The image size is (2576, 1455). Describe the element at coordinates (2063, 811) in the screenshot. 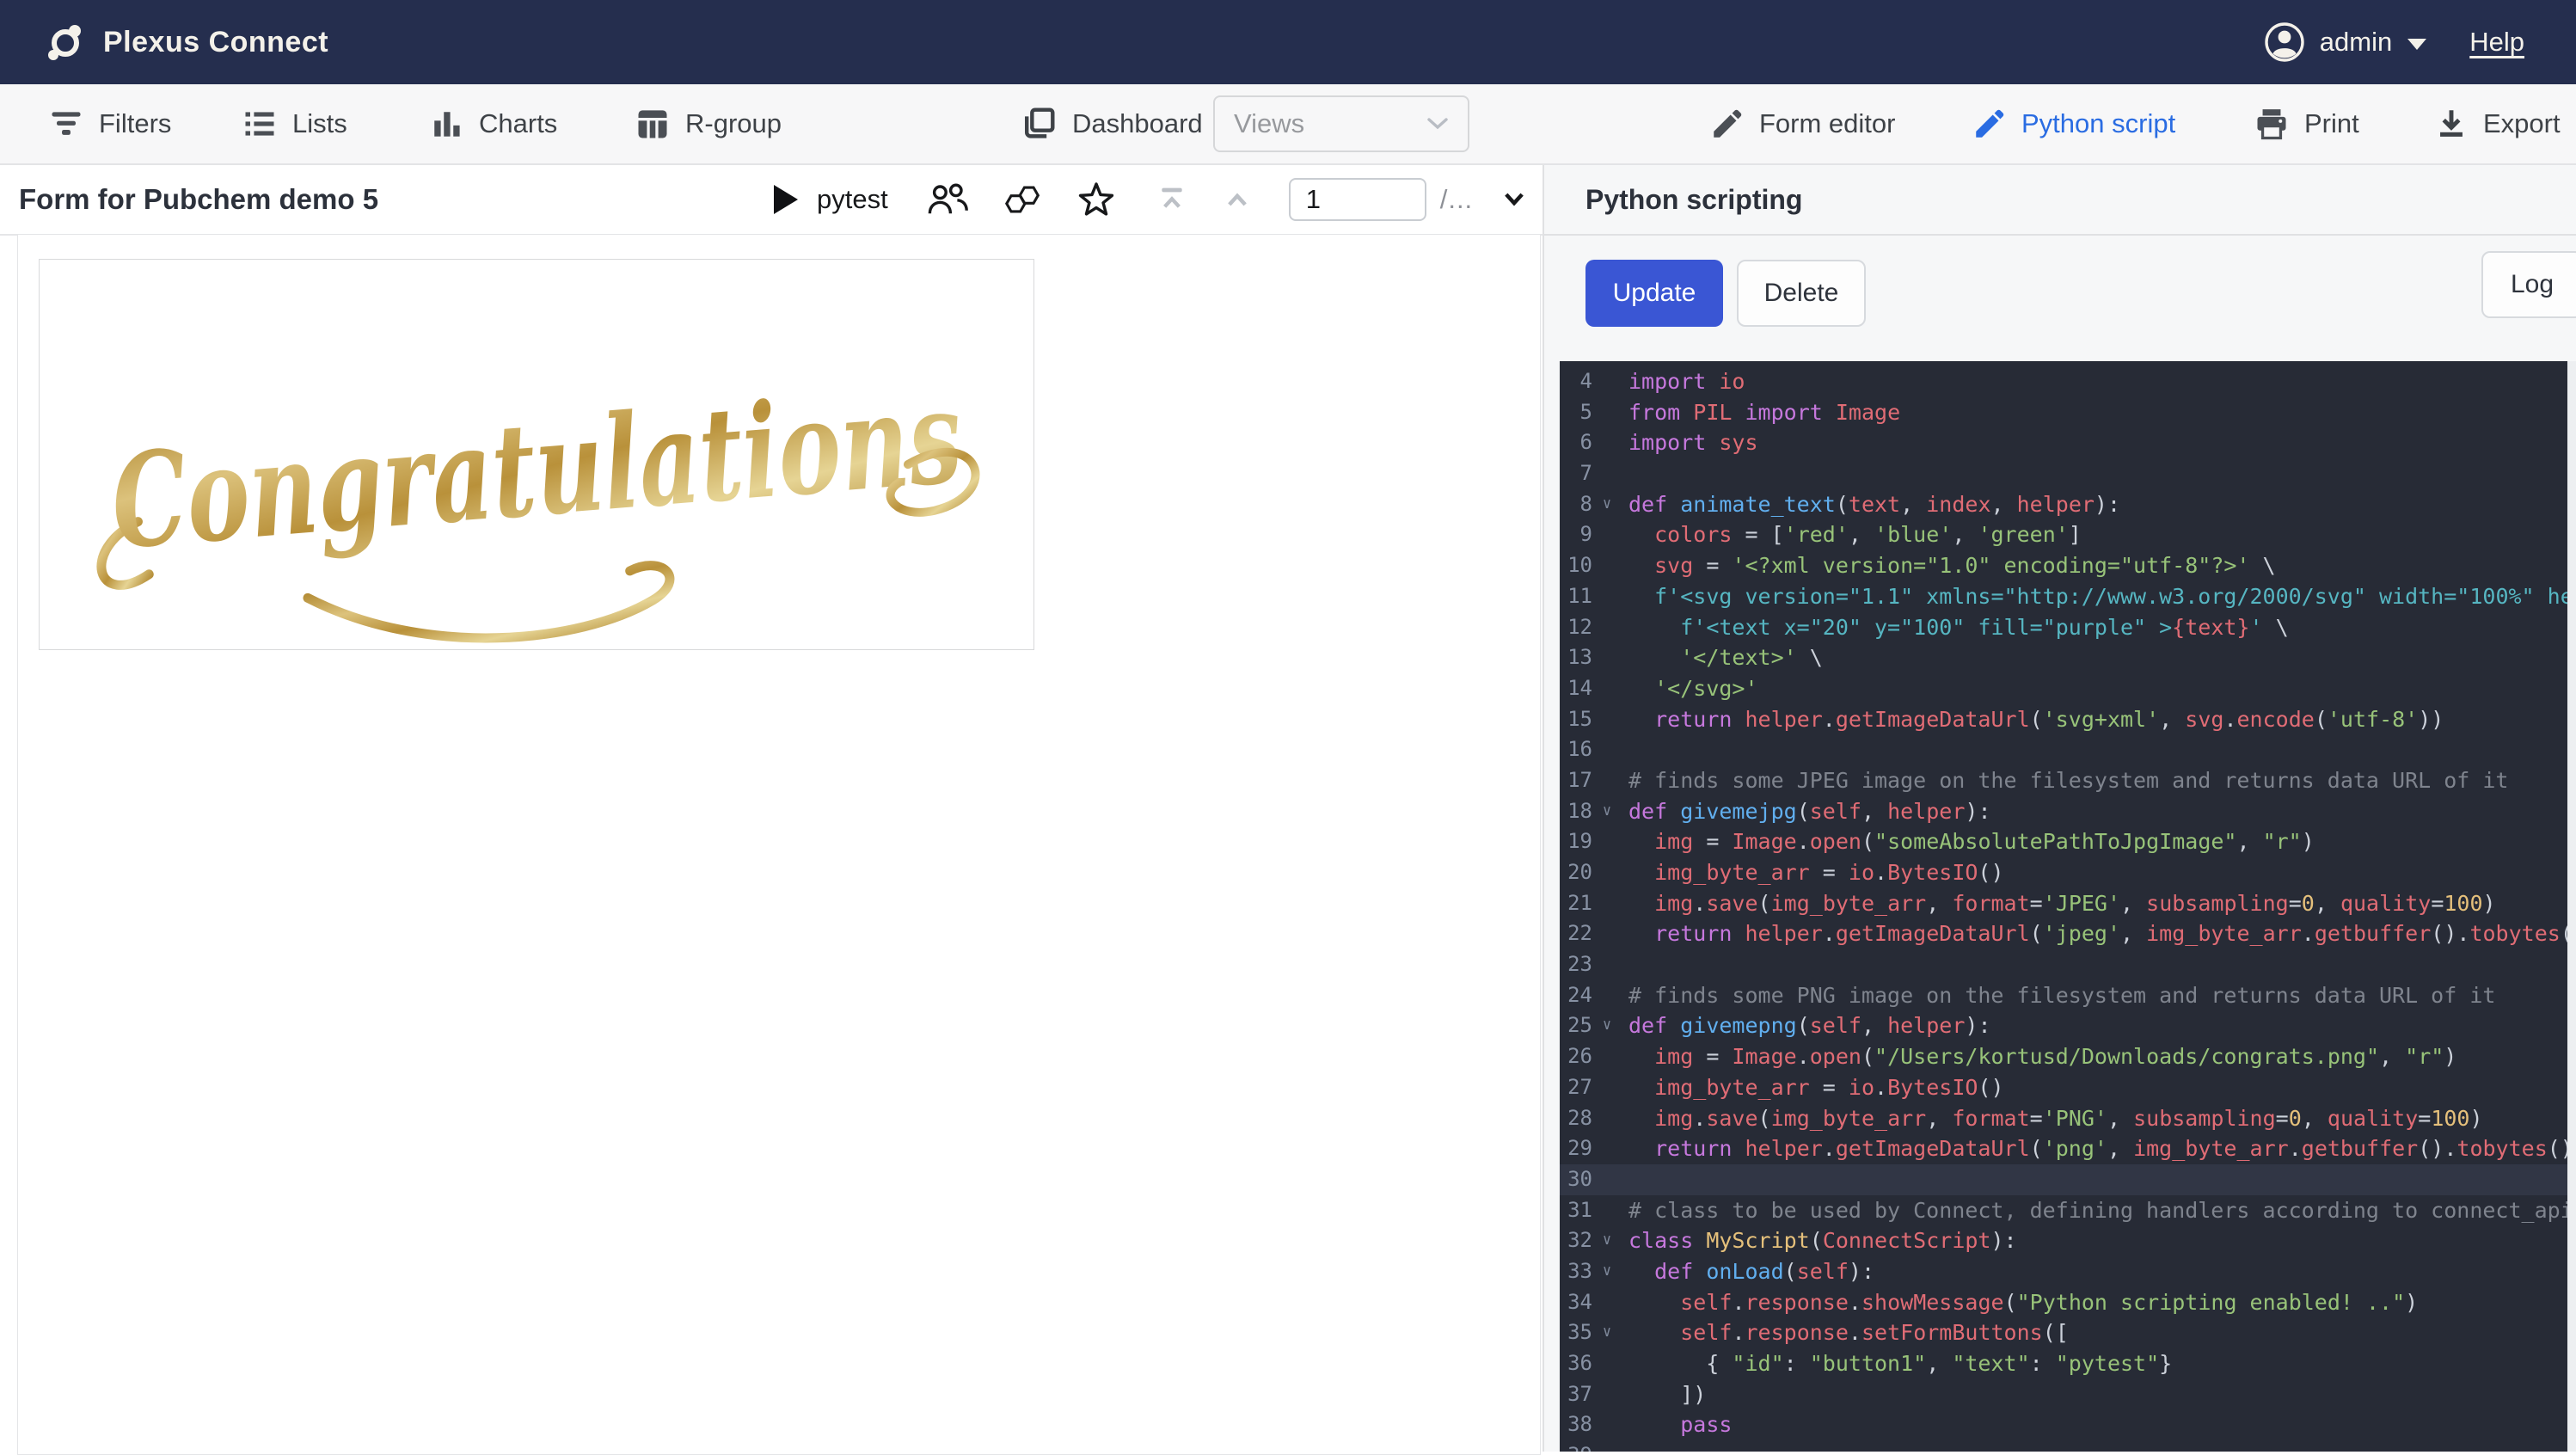

I see `code-line: 18 ∨ def givemejpg(self, helper):` at that location.